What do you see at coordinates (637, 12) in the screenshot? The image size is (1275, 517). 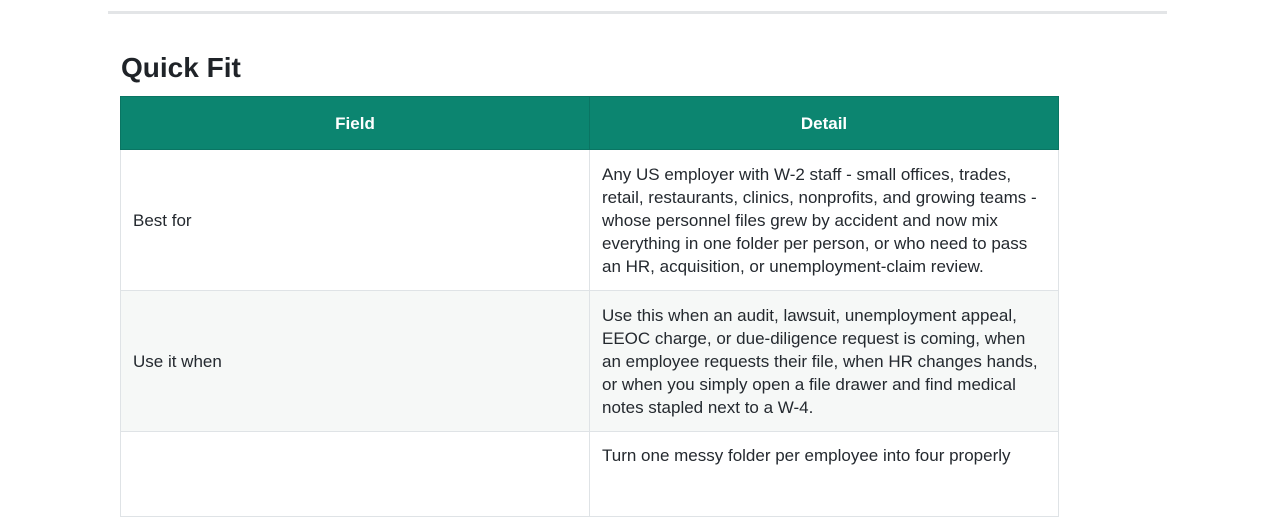 I see `top-divider` at bounding box center [637, 12].